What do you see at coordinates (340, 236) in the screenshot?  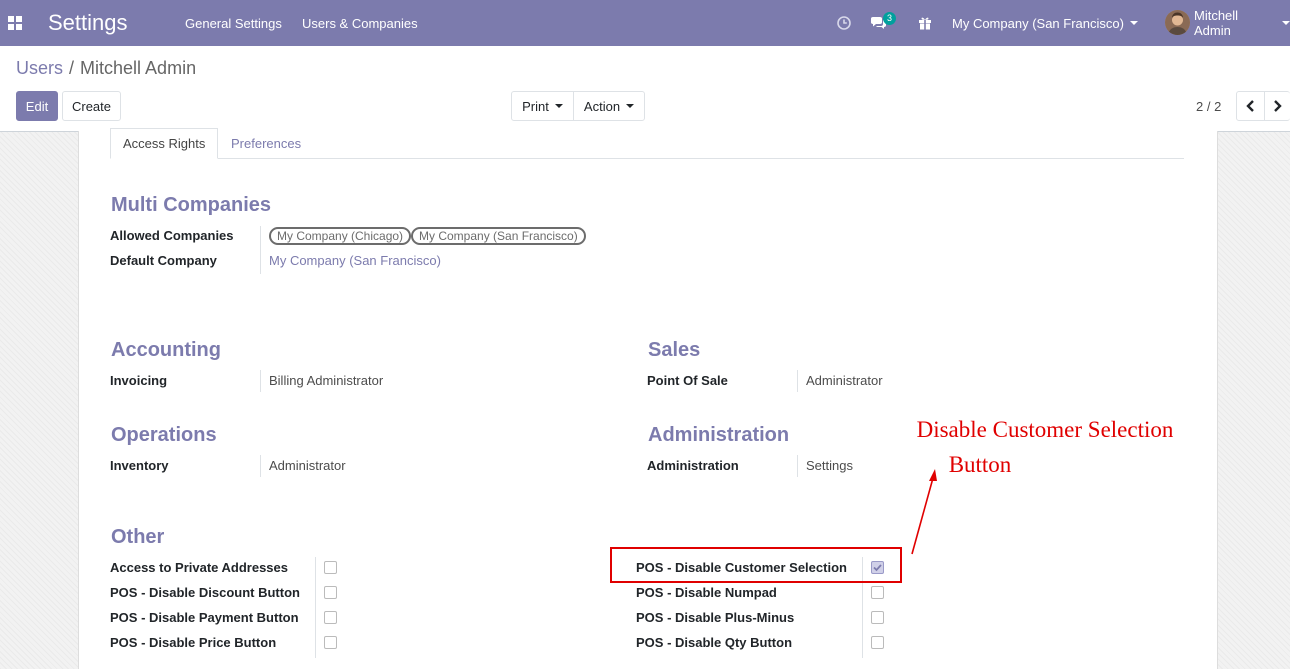 I see `company-tag-chicago: My Company (Chicago)` at bounding box center [340, 236].